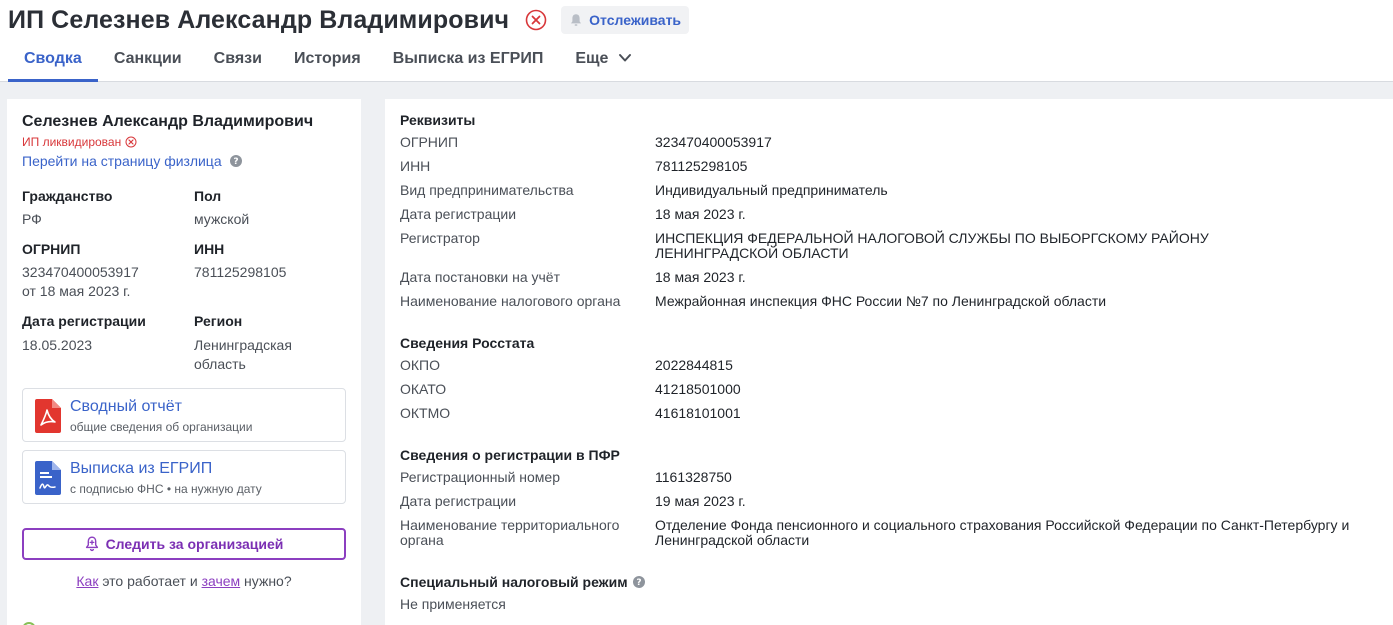  What do you see at coordinates (480, 477) in the screenshot?
I see `pfr-label: Регистрационный номер` at bounding box center [480, 477].